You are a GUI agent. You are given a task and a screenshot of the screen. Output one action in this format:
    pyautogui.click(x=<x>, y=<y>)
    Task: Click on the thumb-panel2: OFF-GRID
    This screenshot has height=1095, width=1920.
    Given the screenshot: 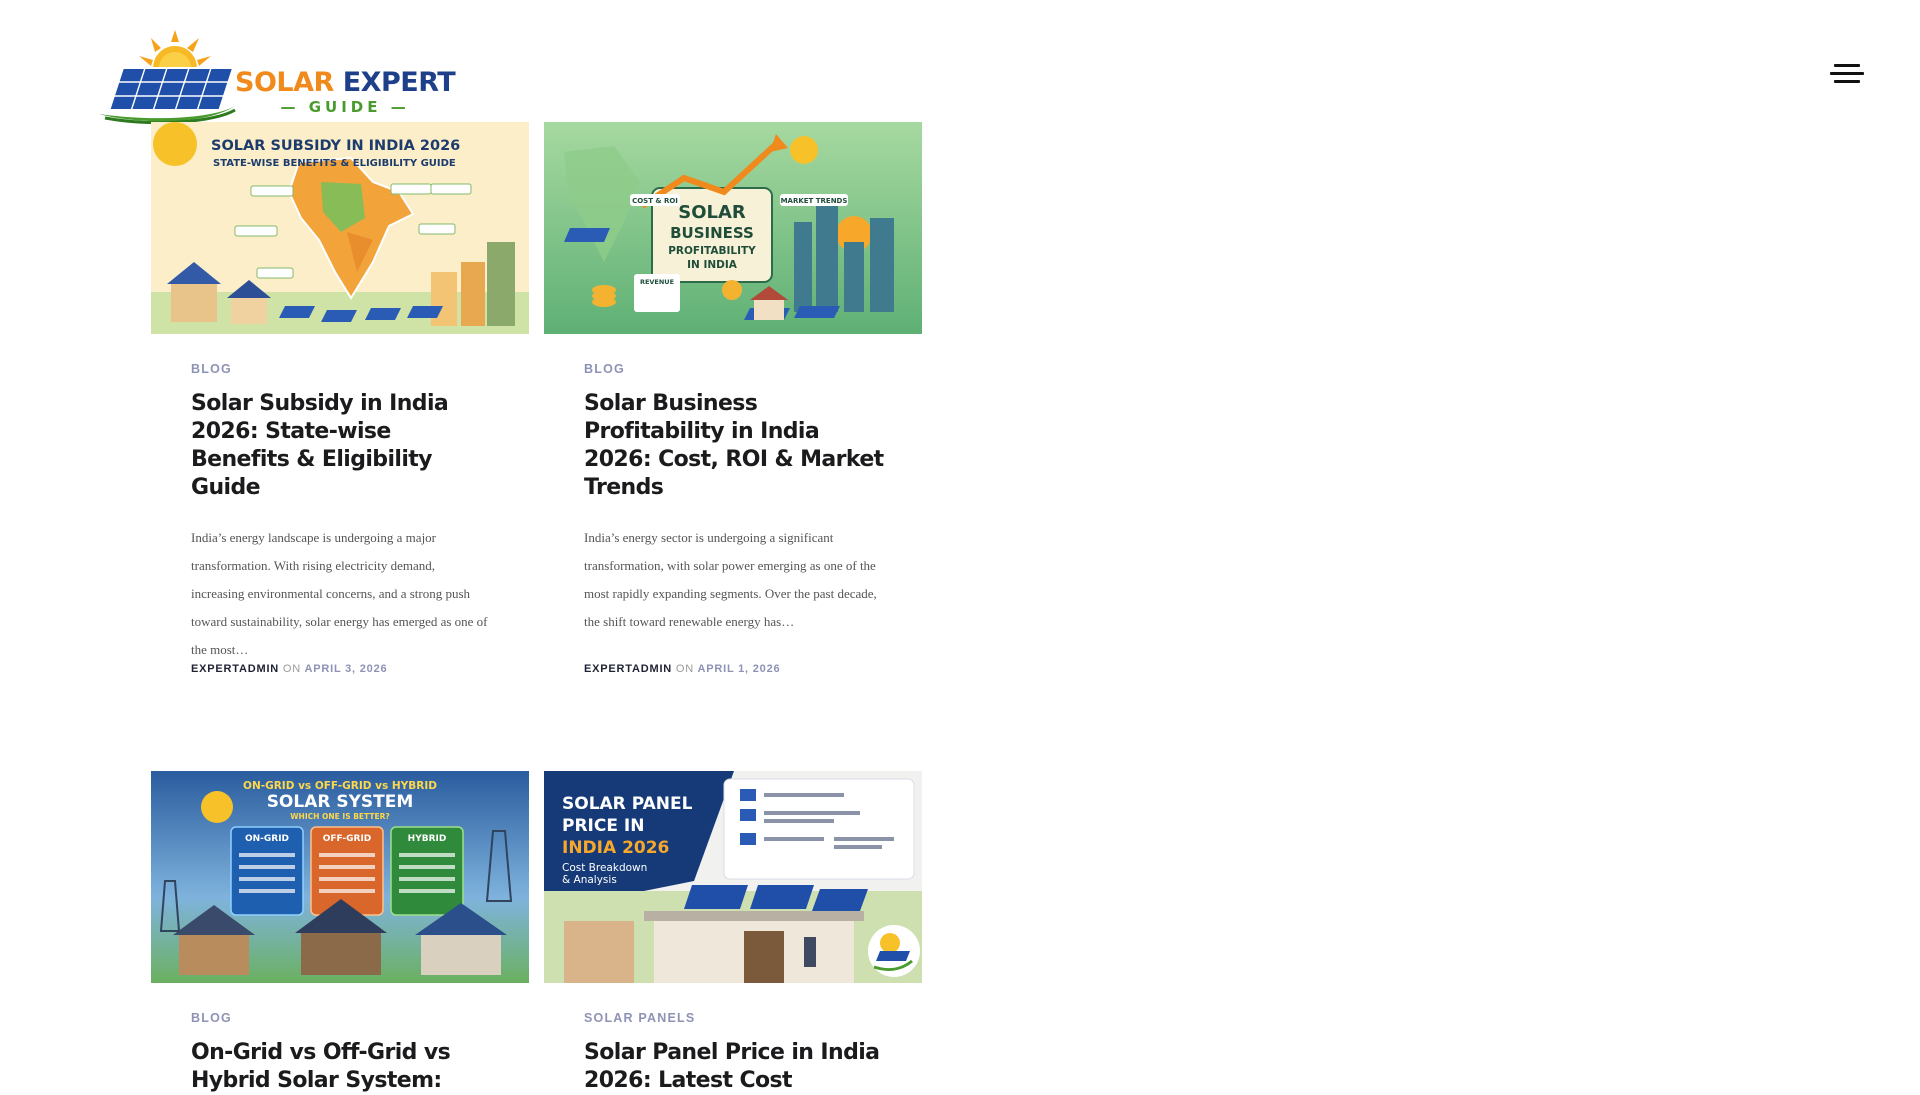 What is the action you would take?
    pyautogui.click(x=347, y=839)
    